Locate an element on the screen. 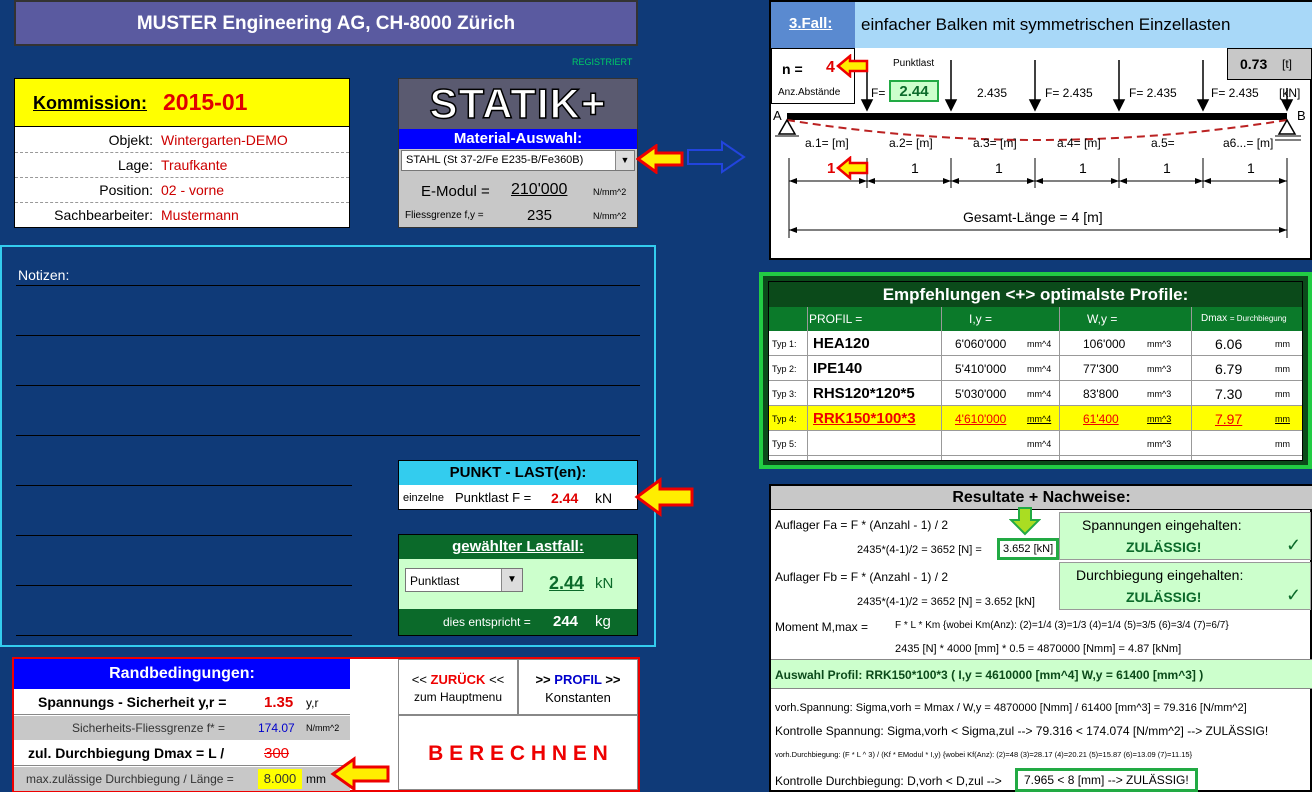 The height and width of the screenshot is (792, 1312). empf-cell-typ: Typ 1: is located at coordinates (784, 344).